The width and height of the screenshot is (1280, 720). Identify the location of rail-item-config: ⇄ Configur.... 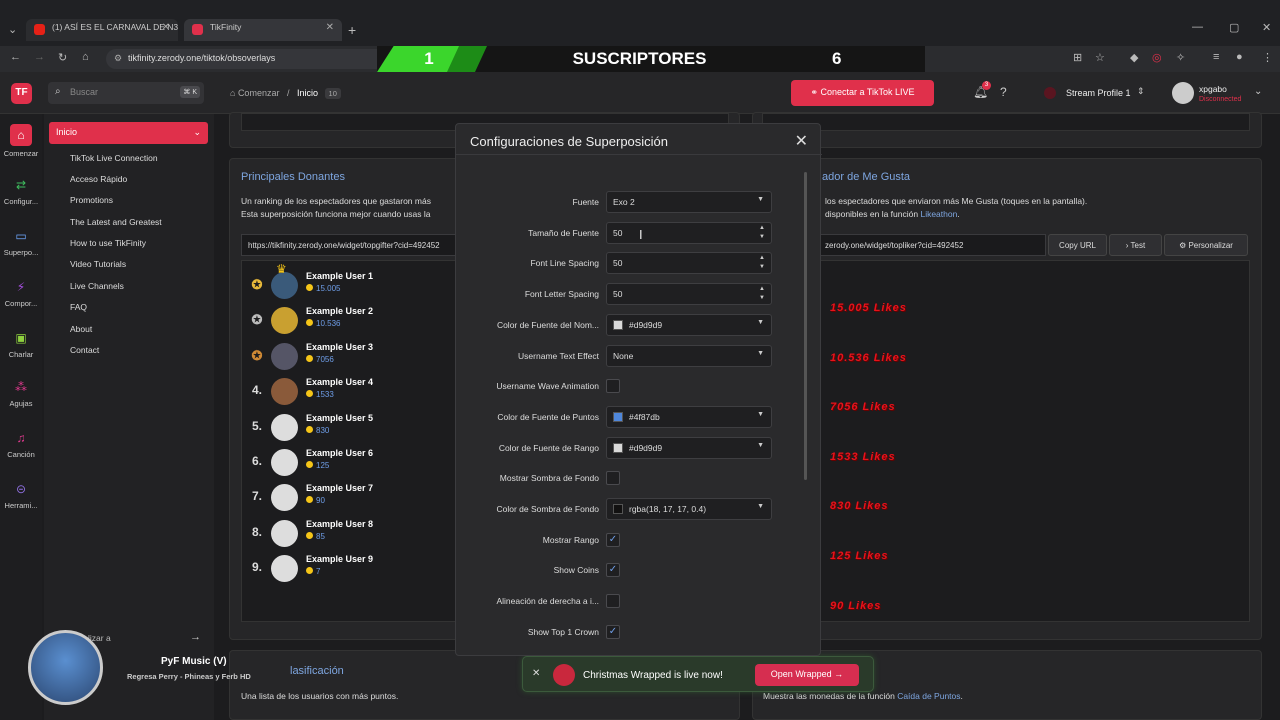
(21, 192).